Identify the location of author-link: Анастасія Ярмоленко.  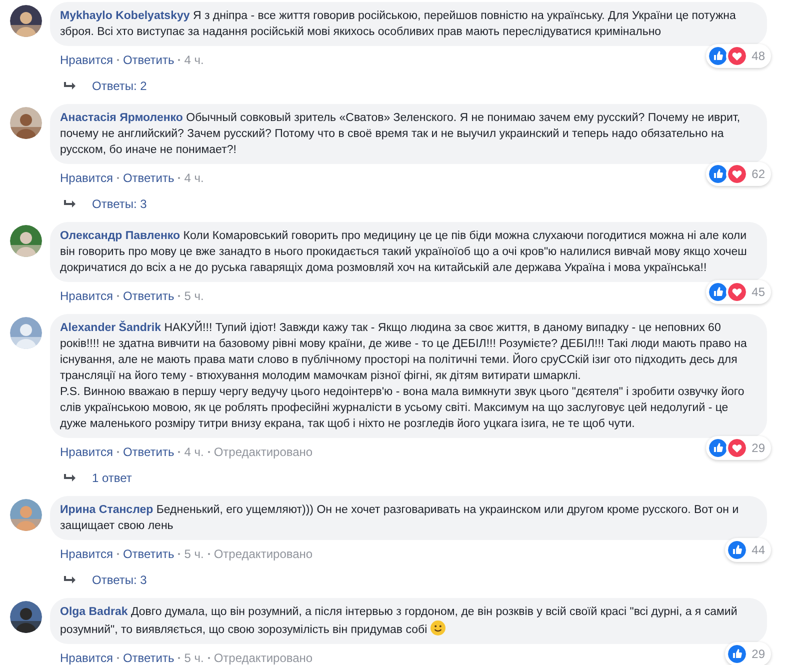
(121, 118).